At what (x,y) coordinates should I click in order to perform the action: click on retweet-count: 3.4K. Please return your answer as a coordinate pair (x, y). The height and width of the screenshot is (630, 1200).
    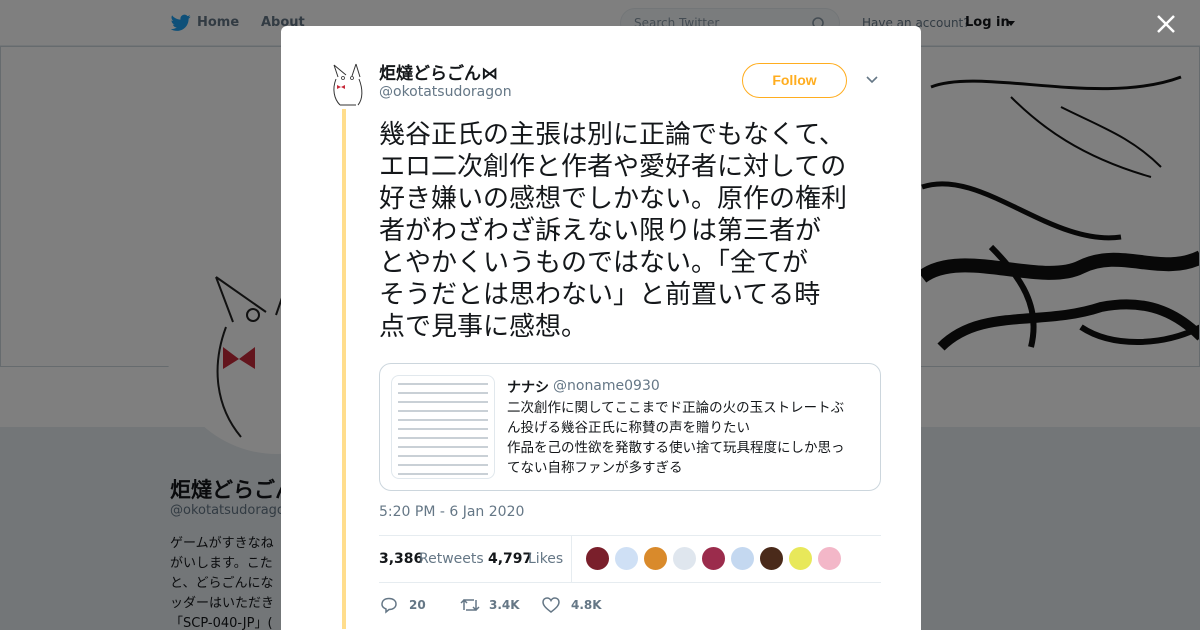
    Looking at the image, I should click on (504, 605).